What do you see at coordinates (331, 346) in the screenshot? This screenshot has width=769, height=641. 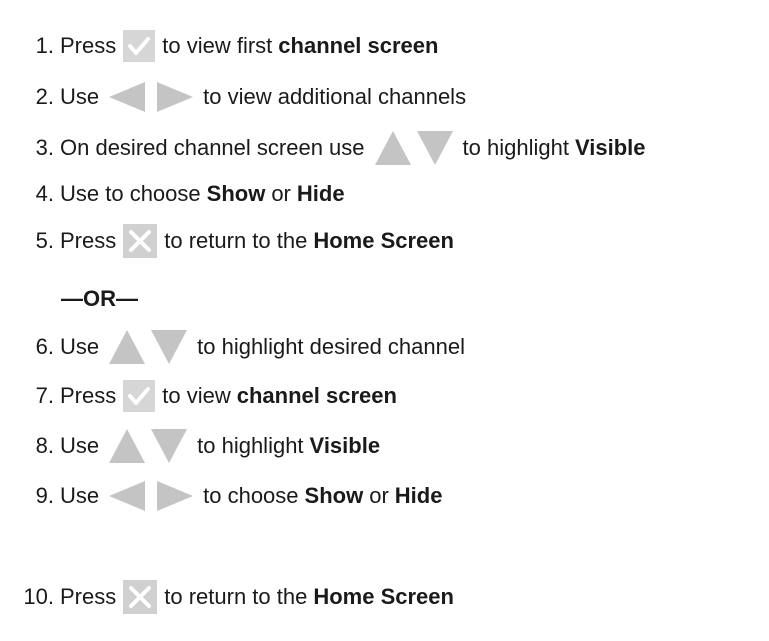 I see `step-text: to highlight desired channel` at bounding box center [331, 346].